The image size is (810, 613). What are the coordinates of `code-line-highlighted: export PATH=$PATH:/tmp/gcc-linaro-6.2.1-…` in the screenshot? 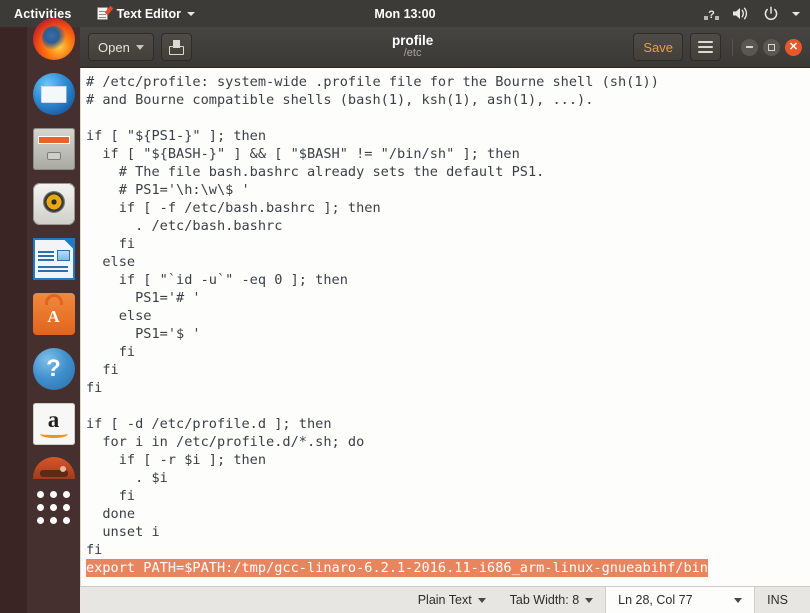 It's located at (448, 568).